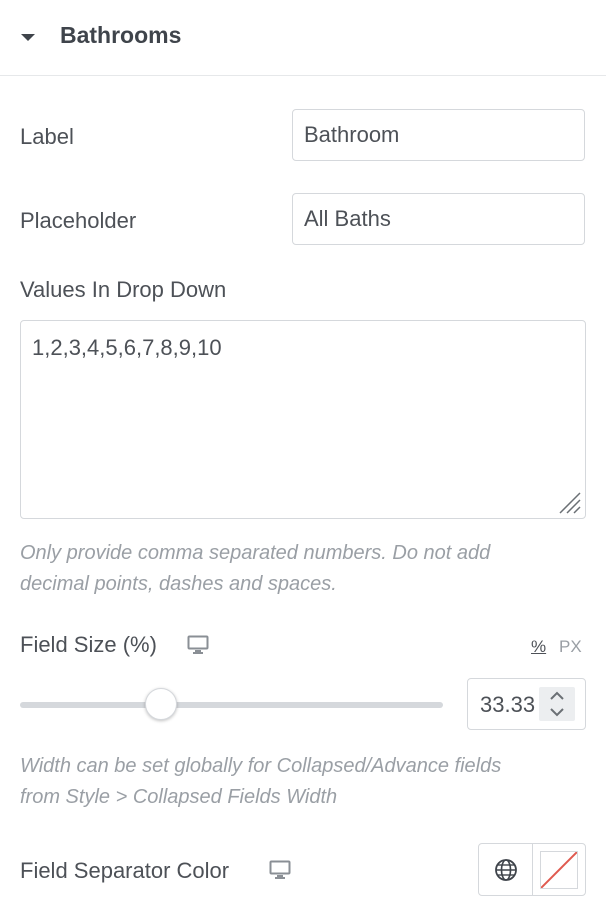 This screenshot has width=606, height=924. I want to click on label-input, so click(438, 135).